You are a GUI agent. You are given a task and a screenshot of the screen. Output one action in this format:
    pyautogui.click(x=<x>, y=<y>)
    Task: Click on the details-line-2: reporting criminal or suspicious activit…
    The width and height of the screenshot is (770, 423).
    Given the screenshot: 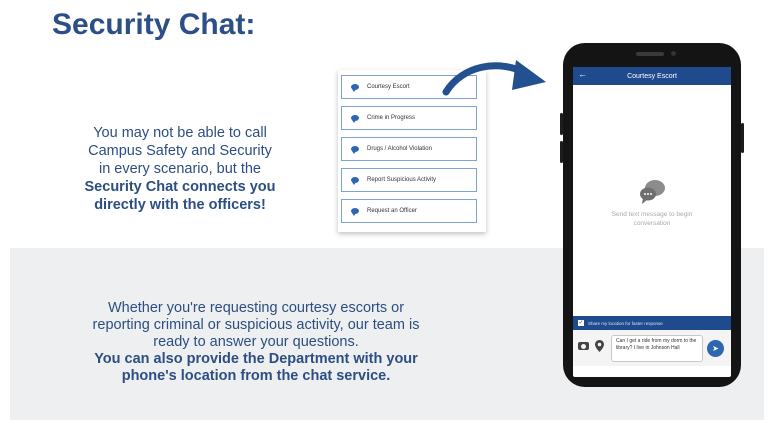 What is the action you would take?
    pyautogui.click(x=256, y=325)
    